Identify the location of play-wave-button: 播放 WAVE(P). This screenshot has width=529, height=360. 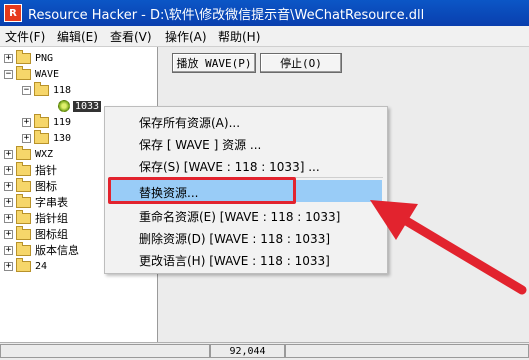
(214, 63).